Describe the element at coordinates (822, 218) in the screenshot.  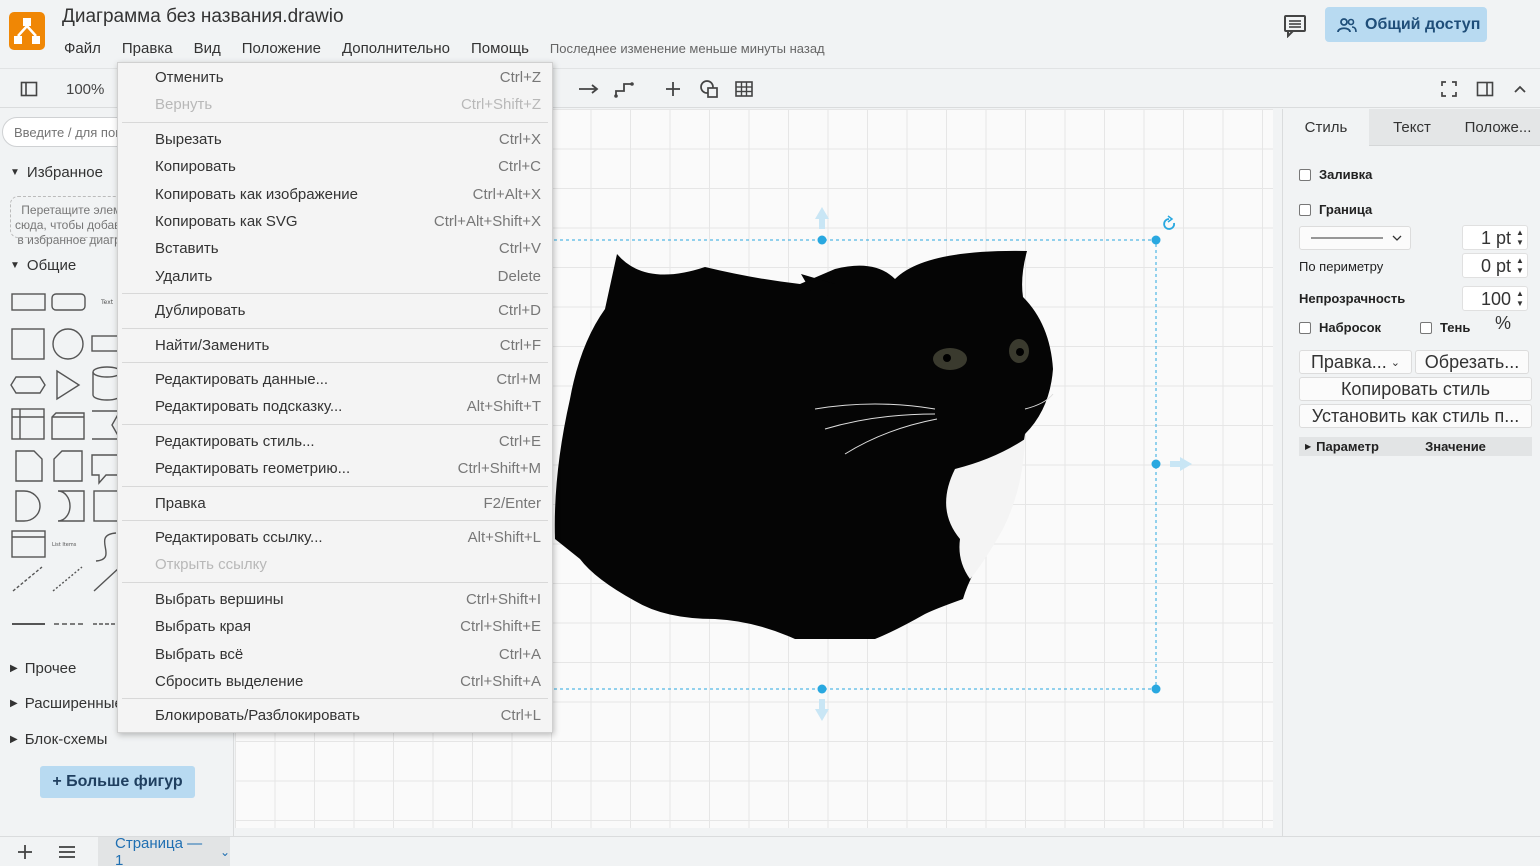
I see `clone-arrow-up-icon` at that location.